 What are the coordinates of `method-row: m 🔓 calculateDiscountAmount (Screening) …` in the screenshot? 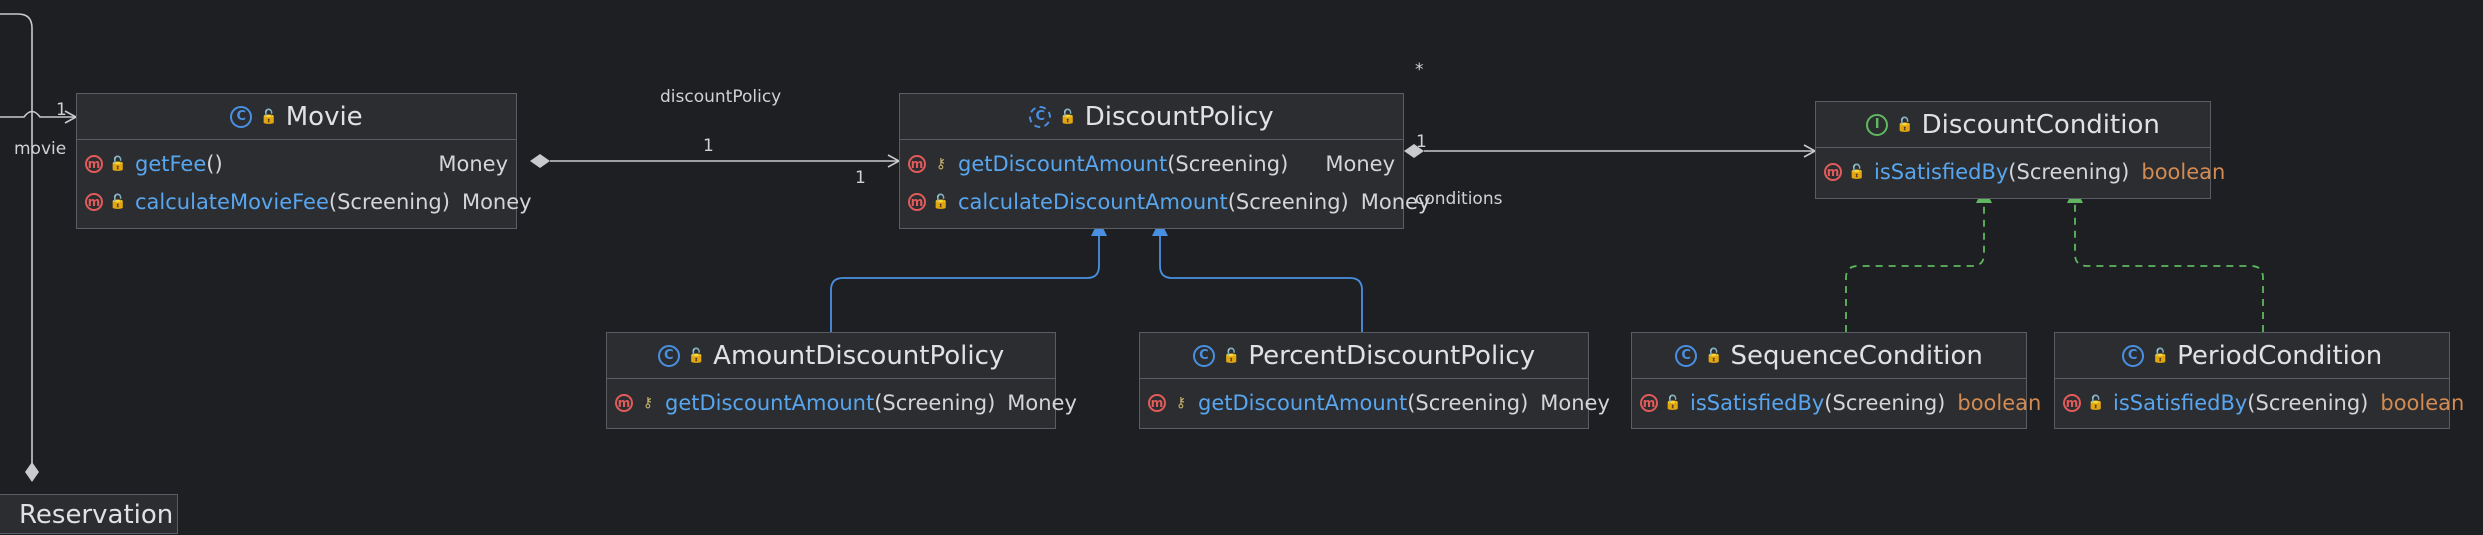 It's located at (1165, 202).